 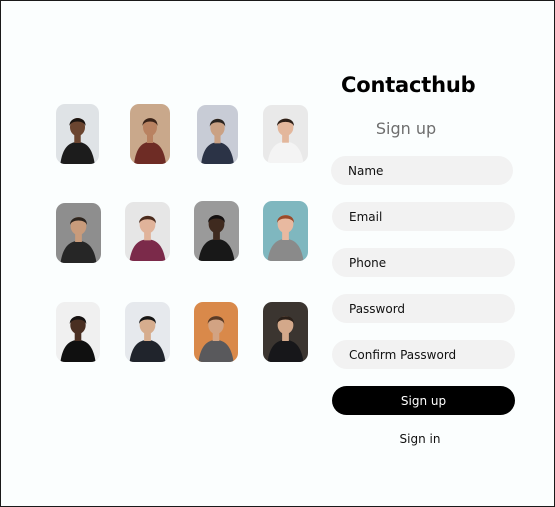 What do you see at coordinates (423, 354) in the screenshot?
I see `confirm-password-field` at bounding box center [423, 354].